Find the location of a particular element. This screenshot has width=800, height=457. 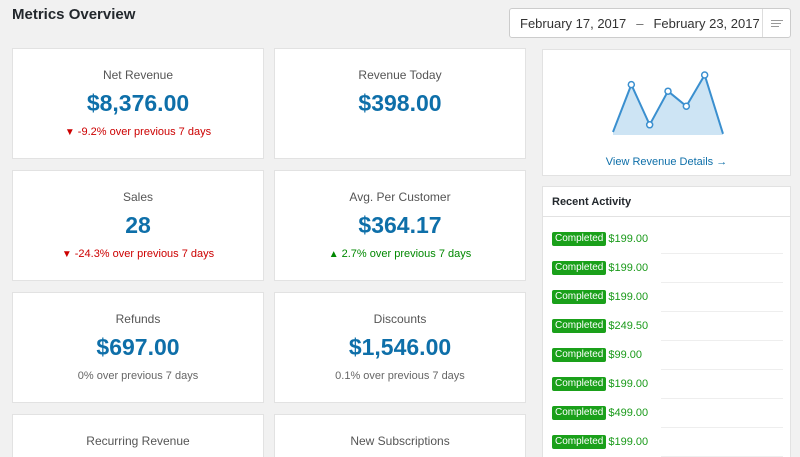

menu-lines-icon is located at coordinates (776, 23).